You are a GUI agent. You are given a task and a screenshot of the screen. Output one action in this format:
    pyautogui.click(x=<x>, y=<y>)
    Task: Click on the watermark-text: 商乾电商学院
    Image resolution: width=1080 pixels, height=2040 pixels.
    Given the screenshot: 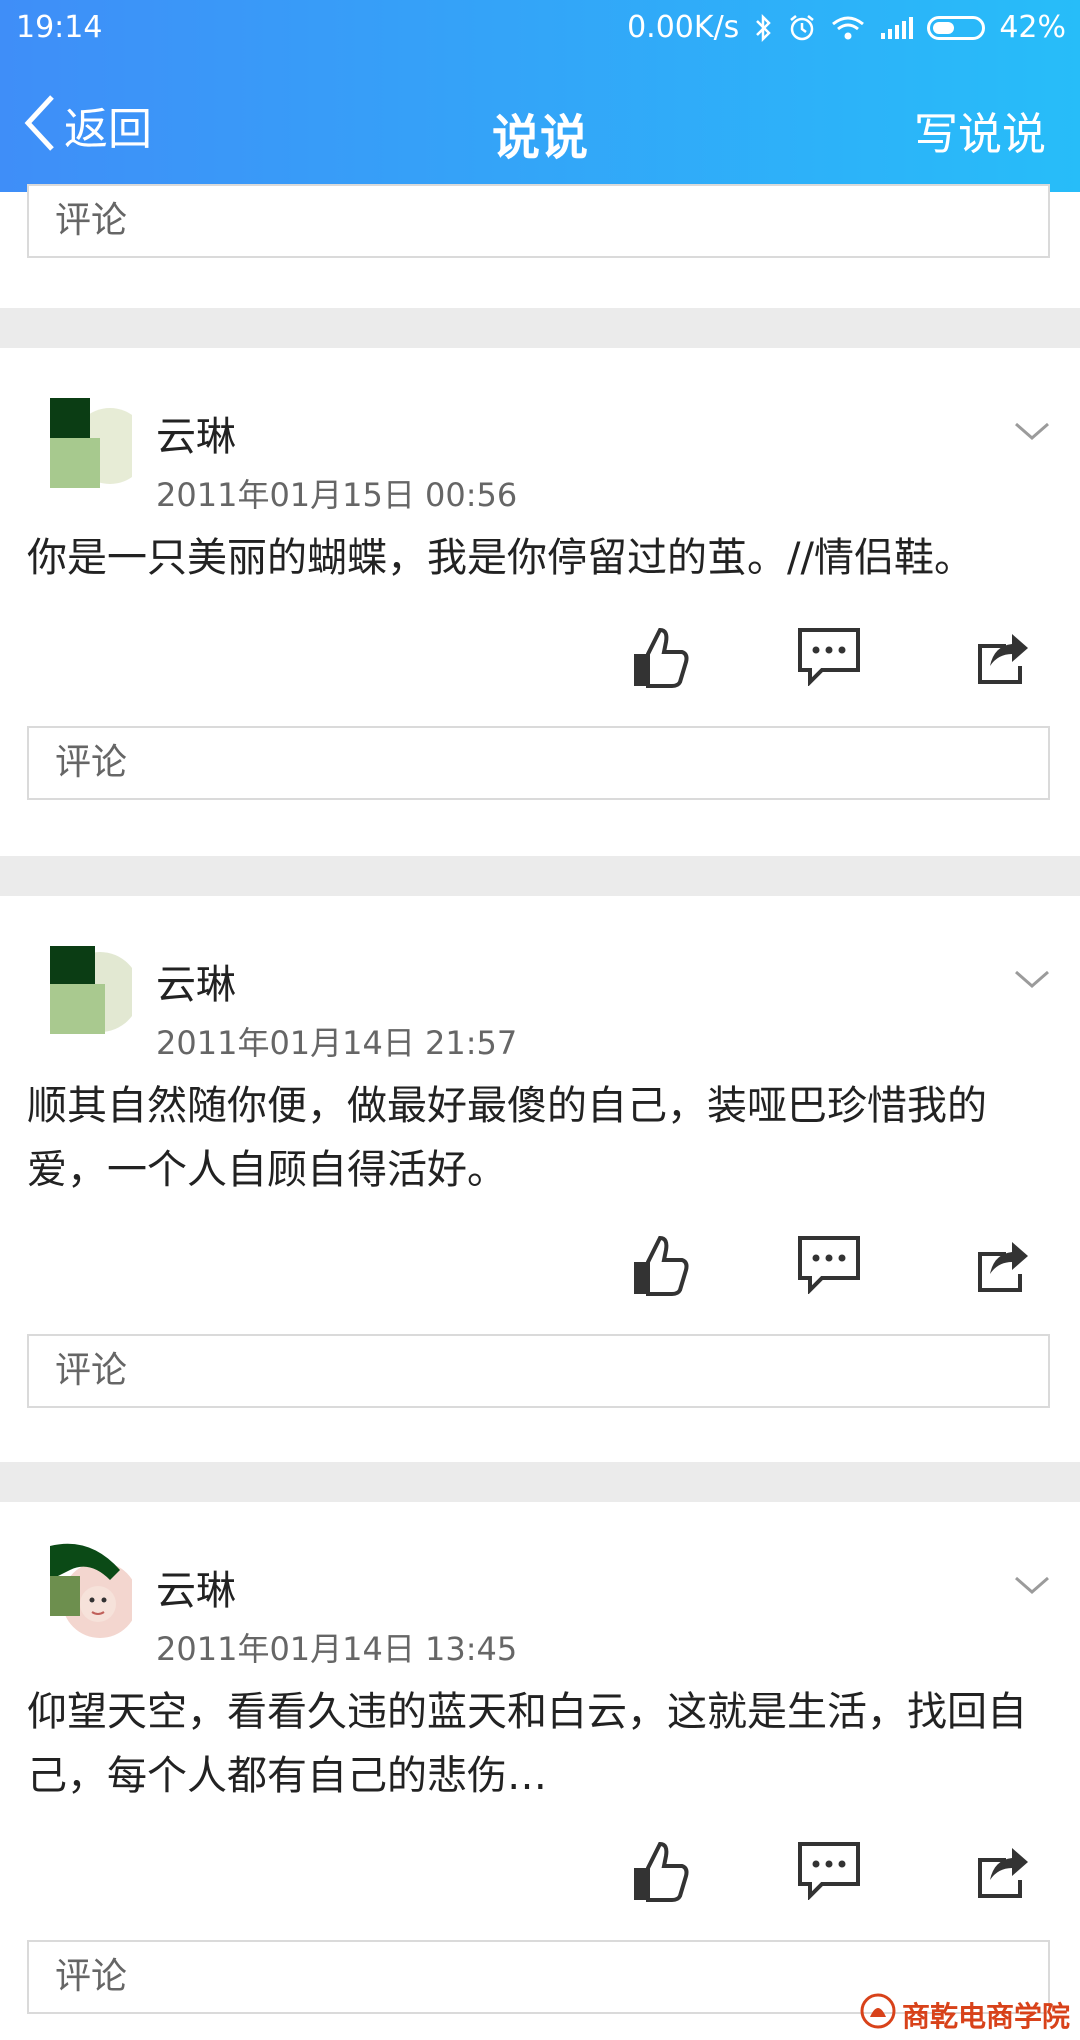 What is the action you would take?
    pyautogui.click(x=985, y=2016)
    